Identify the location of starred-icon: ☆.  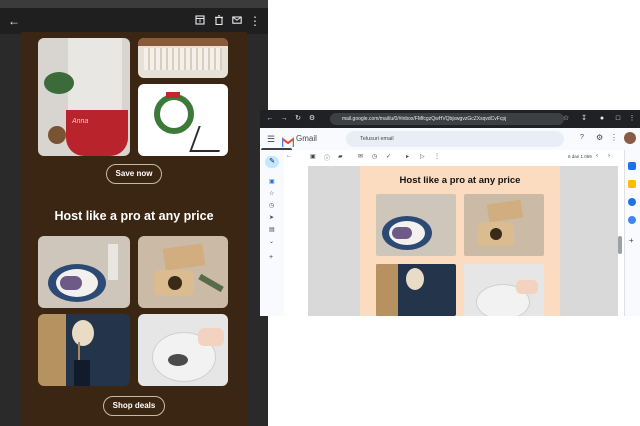
(271, 193).